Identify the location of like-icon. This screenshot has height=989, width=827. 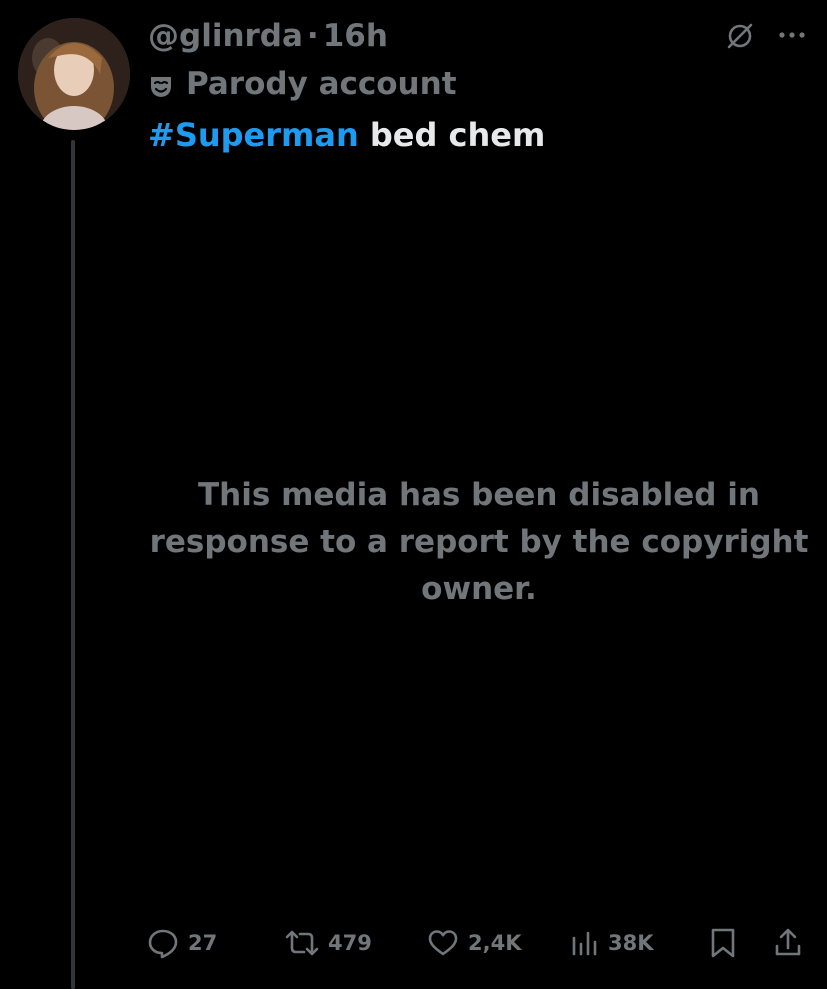
(443, 943).